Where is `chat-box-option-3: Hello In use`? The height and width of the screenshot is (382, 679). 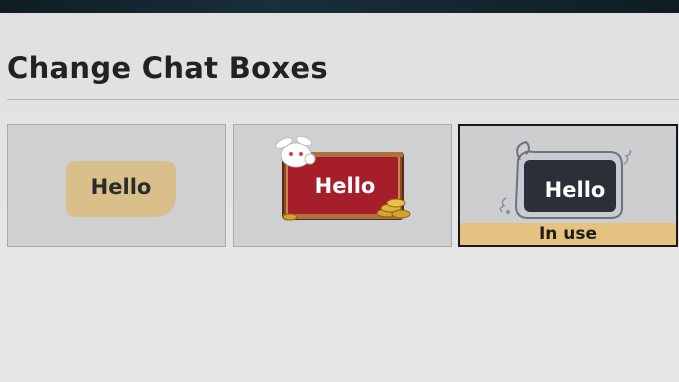
chat-box-option-3: Hello In use is located at coordinates (568, 185).